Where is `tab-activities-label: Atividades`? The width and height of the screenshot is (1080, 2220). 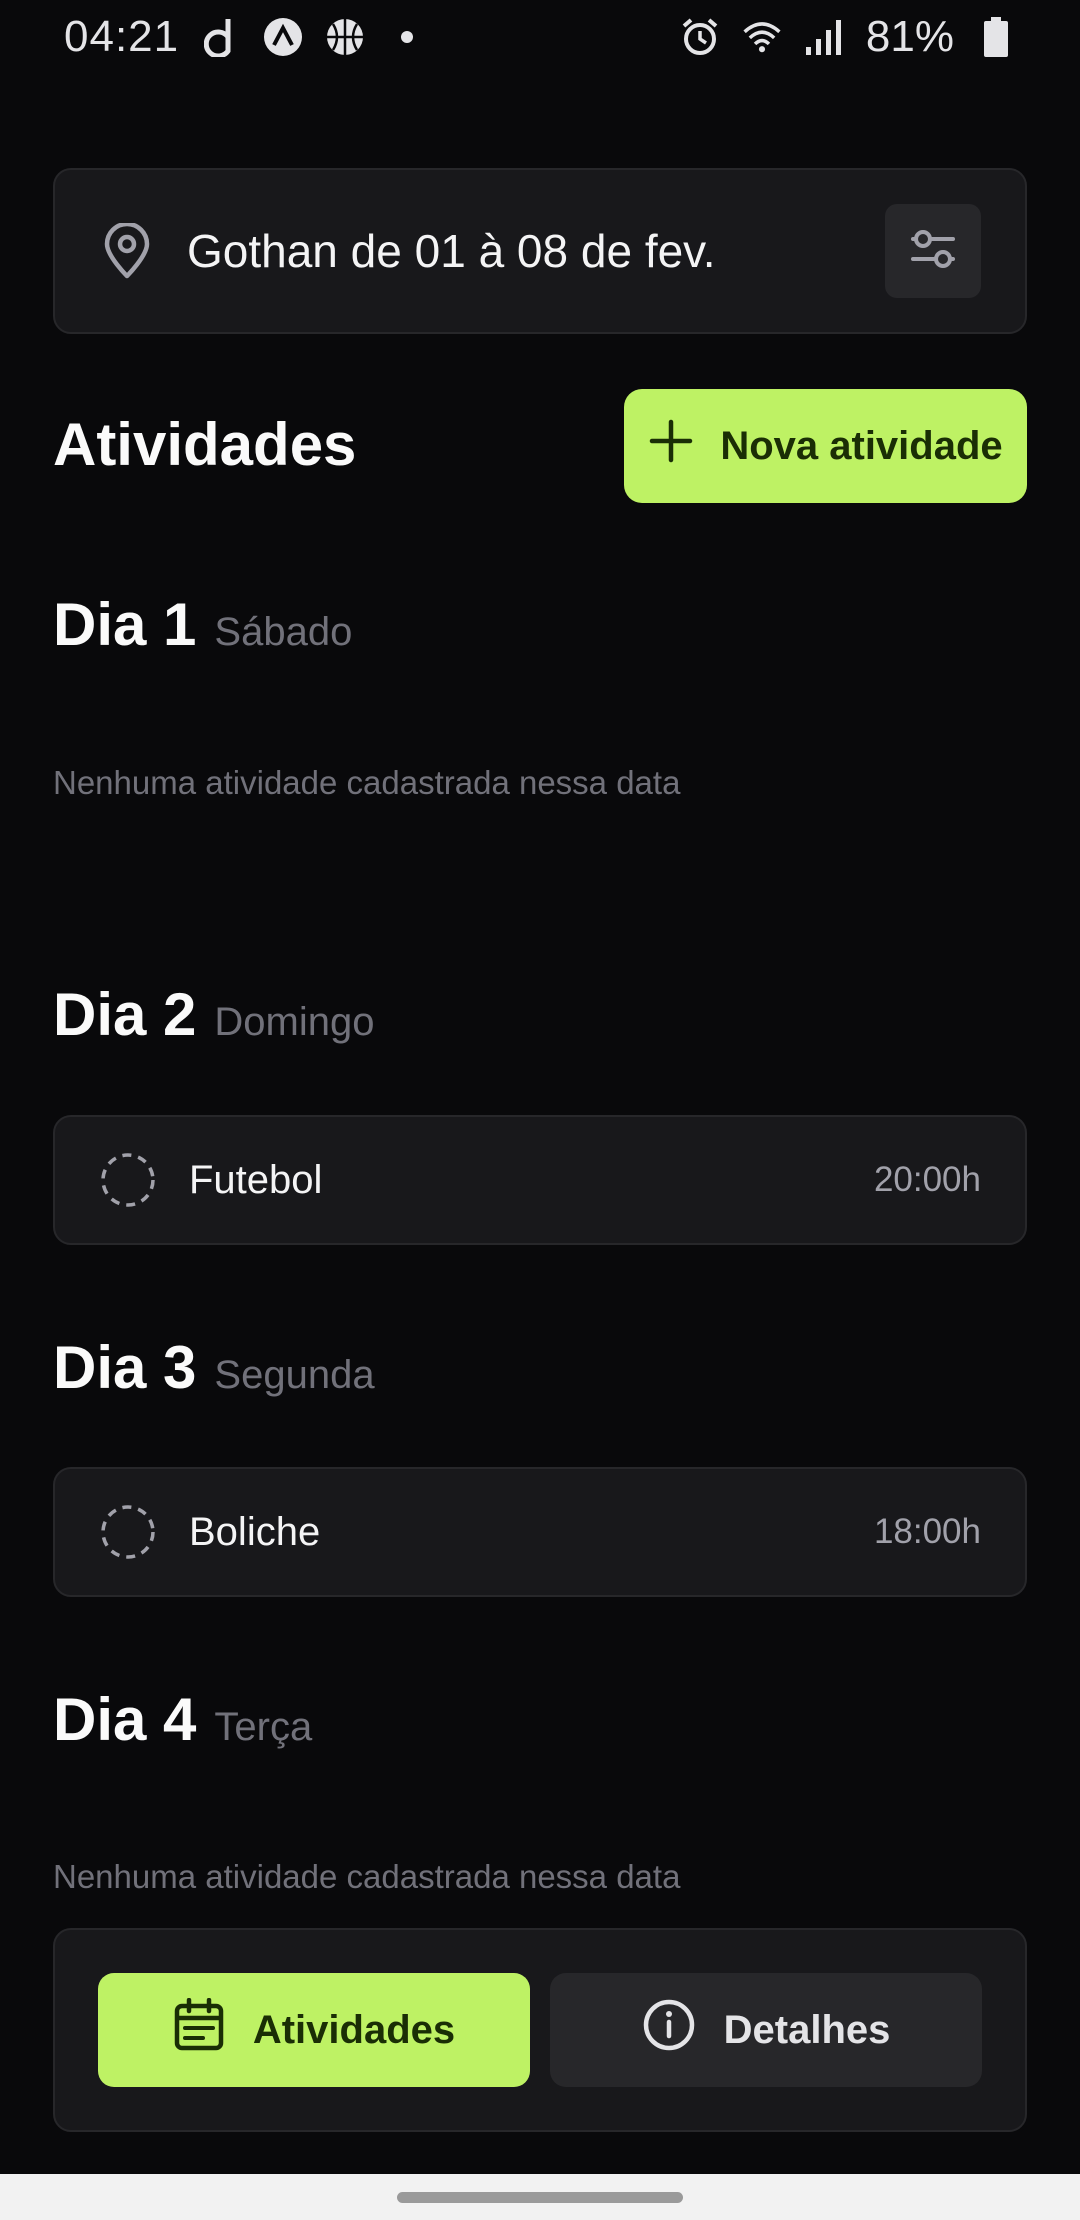 tab-activities-label: Atividades is located at coordinates (354, 2029).